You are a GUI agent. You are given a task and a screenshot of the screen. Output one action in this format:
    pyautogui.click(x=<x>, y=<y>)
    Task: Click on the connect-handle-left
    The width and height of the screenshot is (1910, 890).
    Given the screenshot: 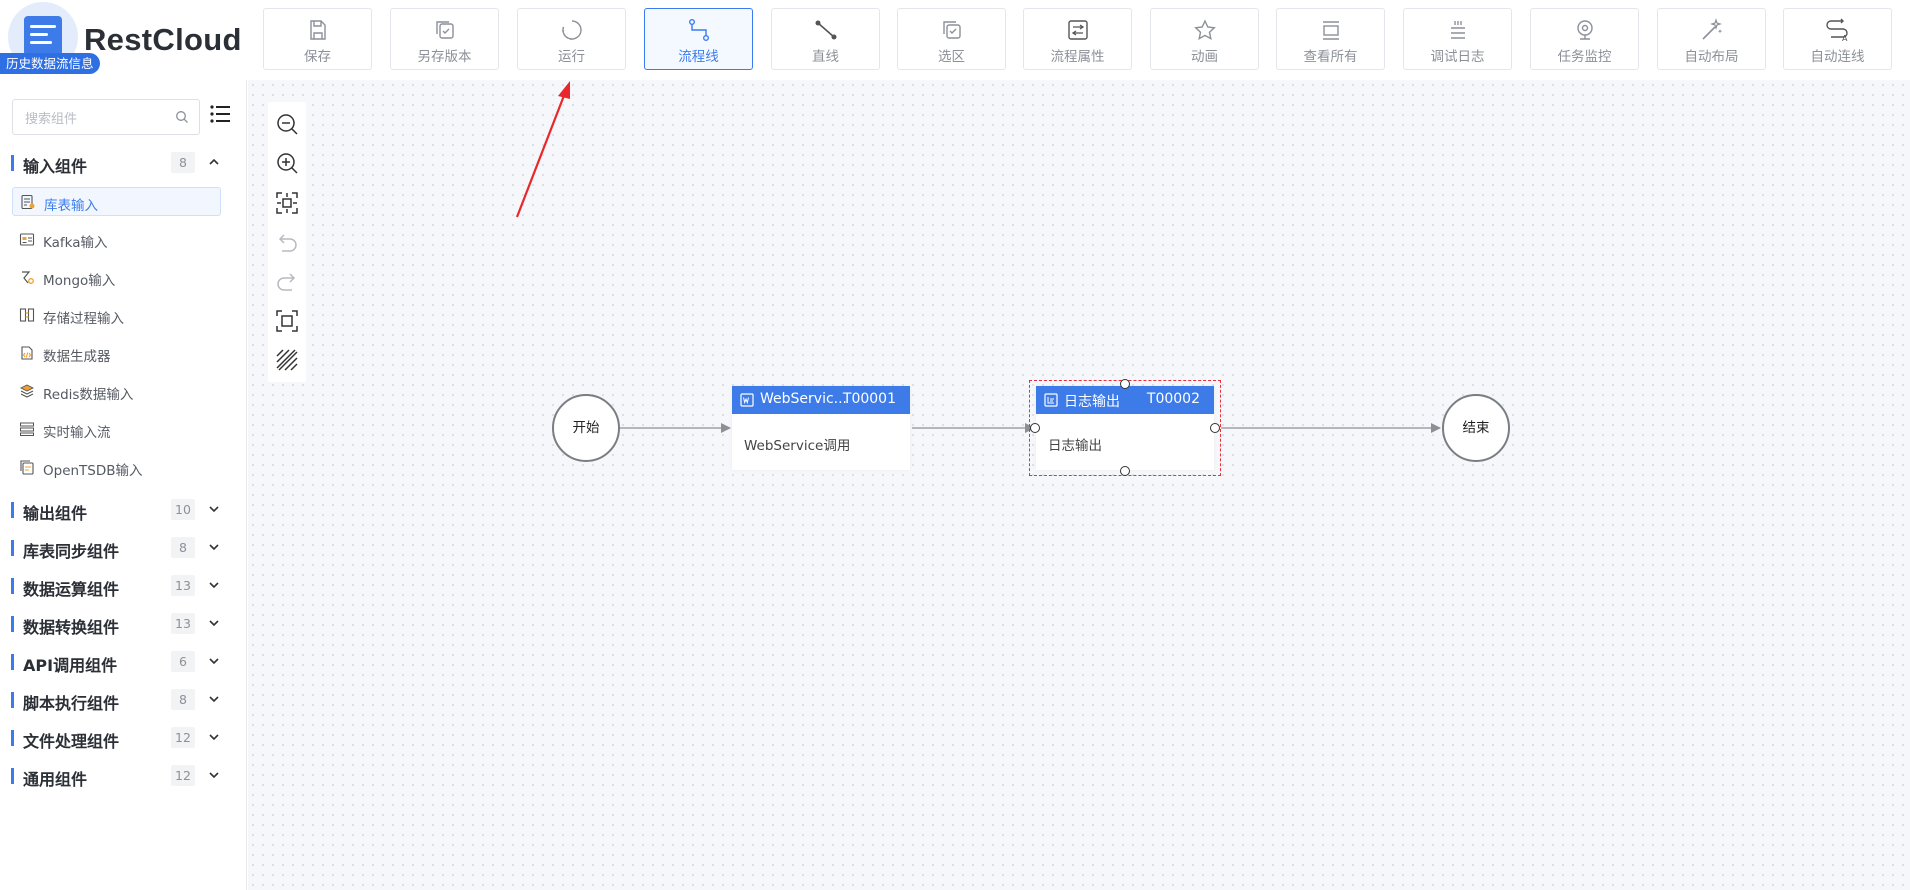 What is the action you would take?
    pyautogui.click(x=1035, y=428)
    